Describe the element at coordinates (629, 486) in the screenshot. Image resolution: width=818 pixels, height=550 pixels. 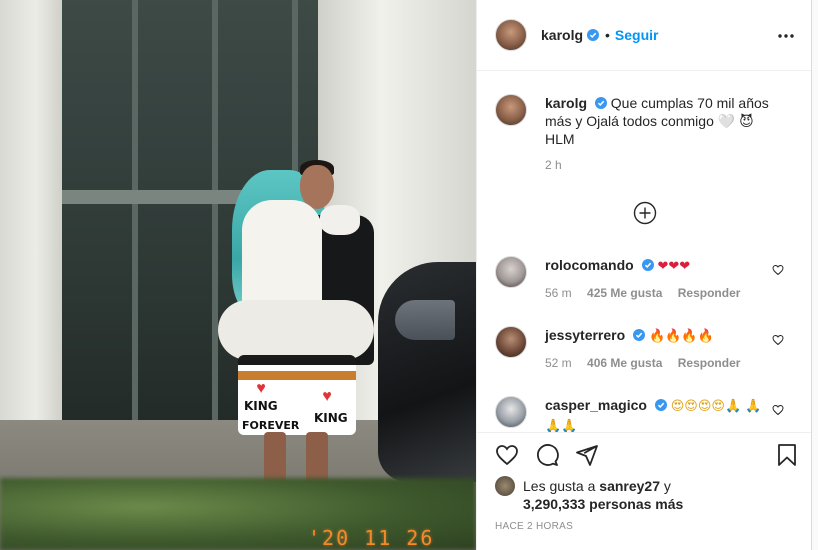
I see `liker-username: sanrey27` at that location.